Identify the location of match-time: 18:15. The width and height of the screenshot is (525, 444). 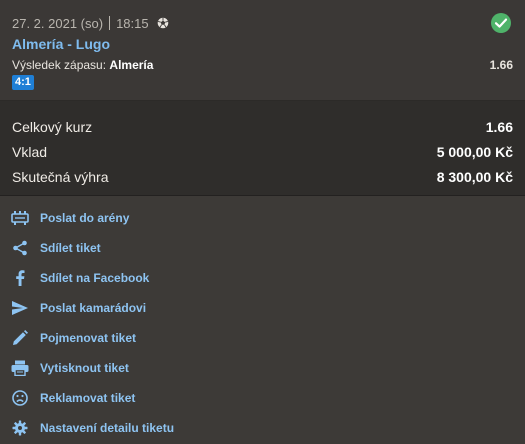
(132, 23).